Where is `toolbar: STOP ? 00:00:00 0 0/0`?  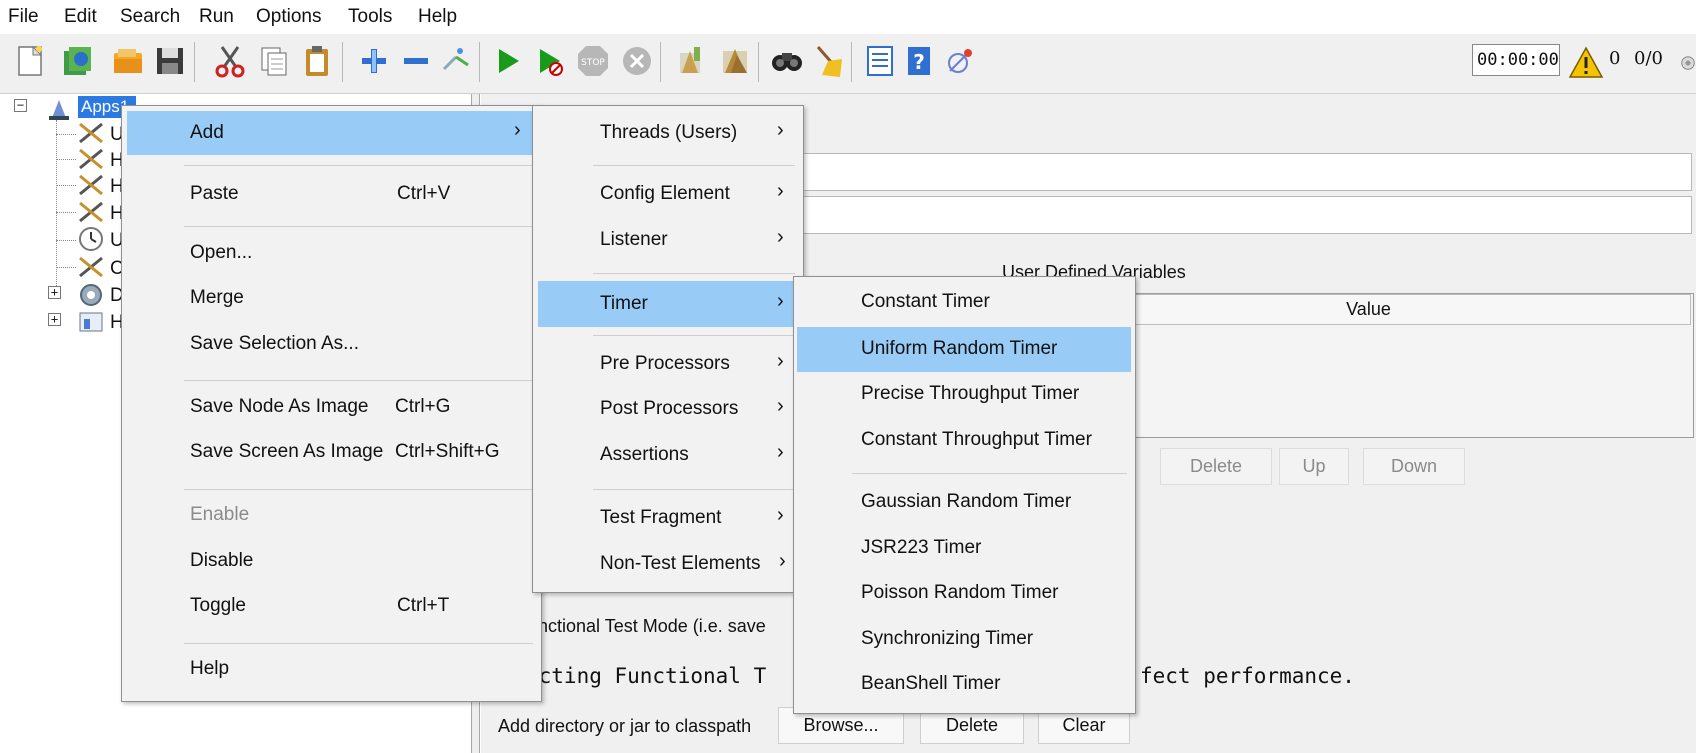 toolbar: STOP ? 00:00:00 0 0/0 is located at coordinates (848, 64).